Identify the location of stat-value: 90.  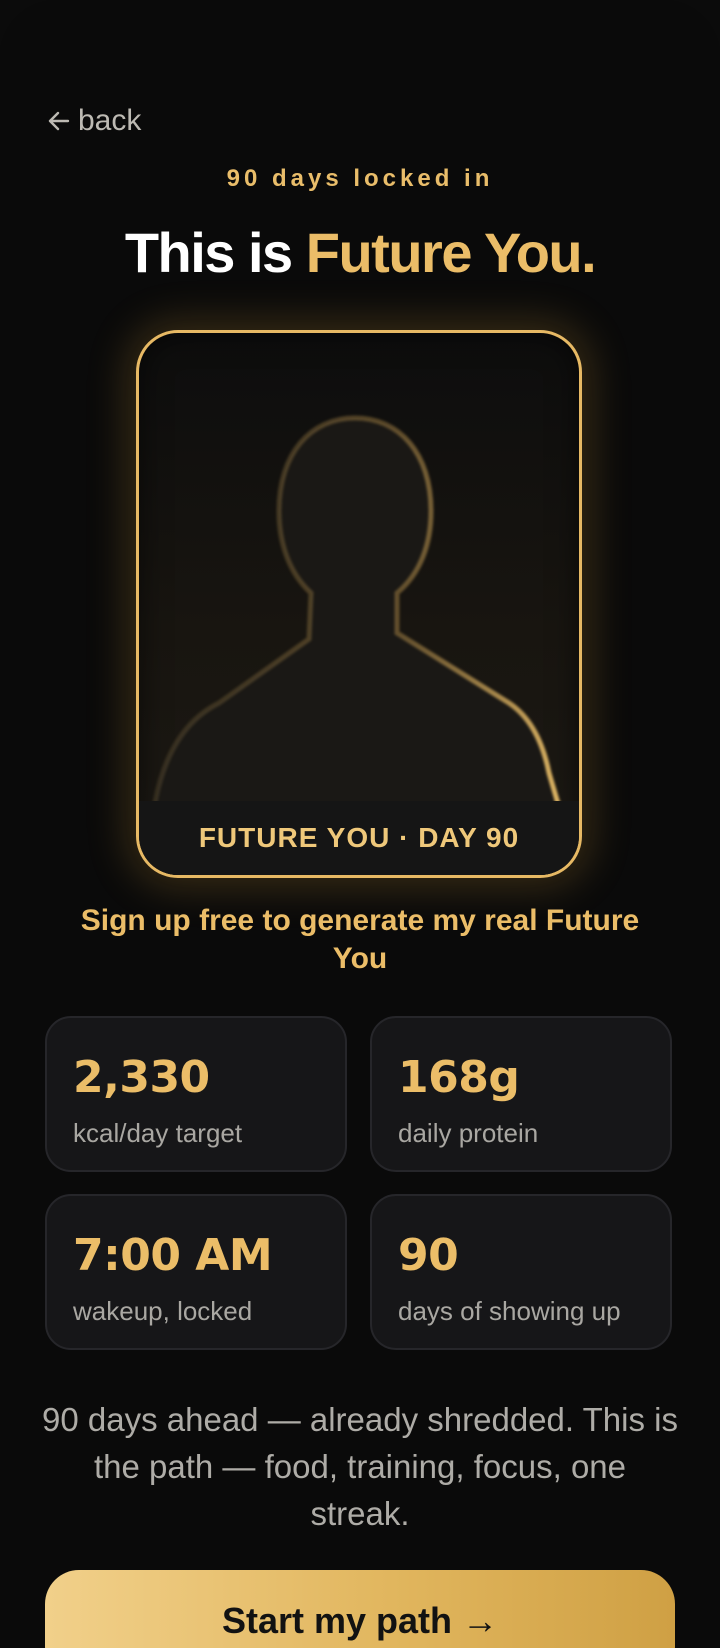
(428, 1255).